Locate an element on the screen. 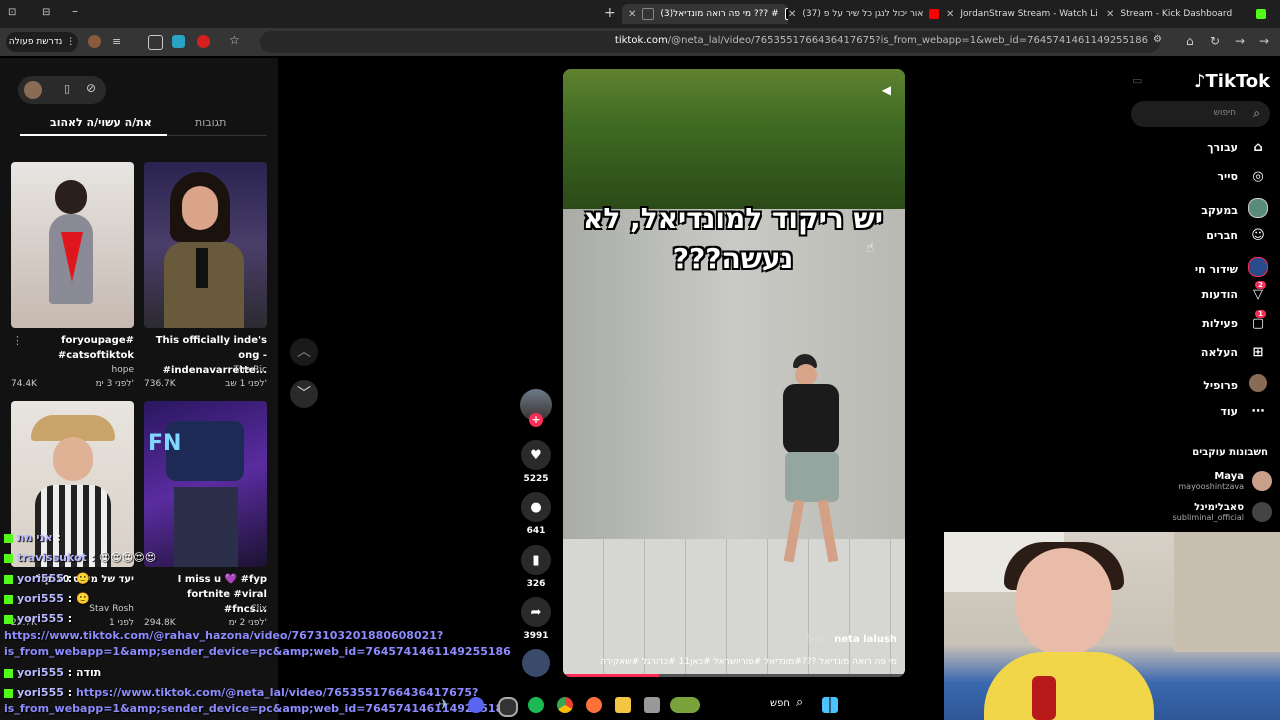 Image resolution: width=1280 pixels, height=720 pixels. share-action: ➦ 3991 is located at coordinates (536, 619).